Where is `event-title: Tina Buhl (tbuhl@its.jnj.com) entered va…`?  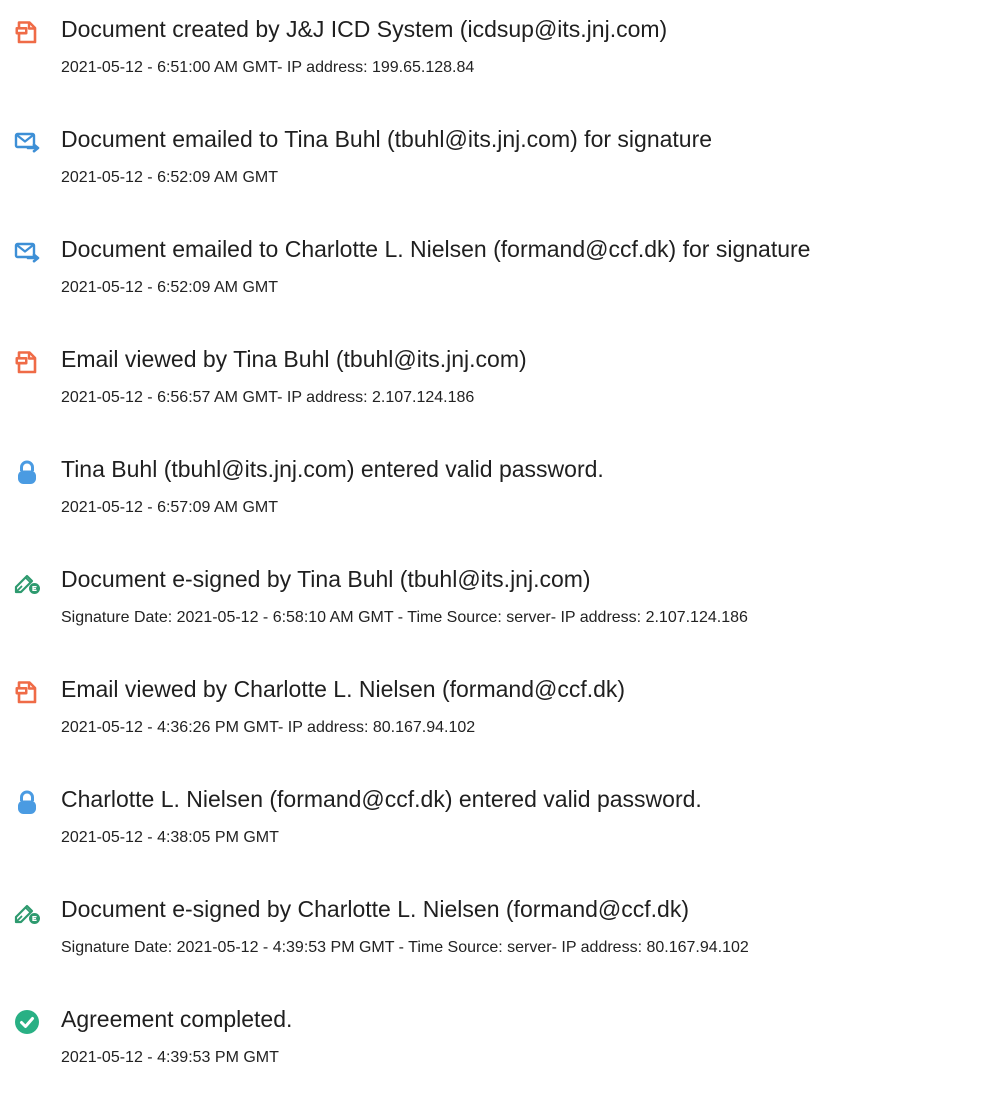 event-title: Tina Buhl (tbuhl@its.jnj.com) entered va… is located at coordinates (332, 469).